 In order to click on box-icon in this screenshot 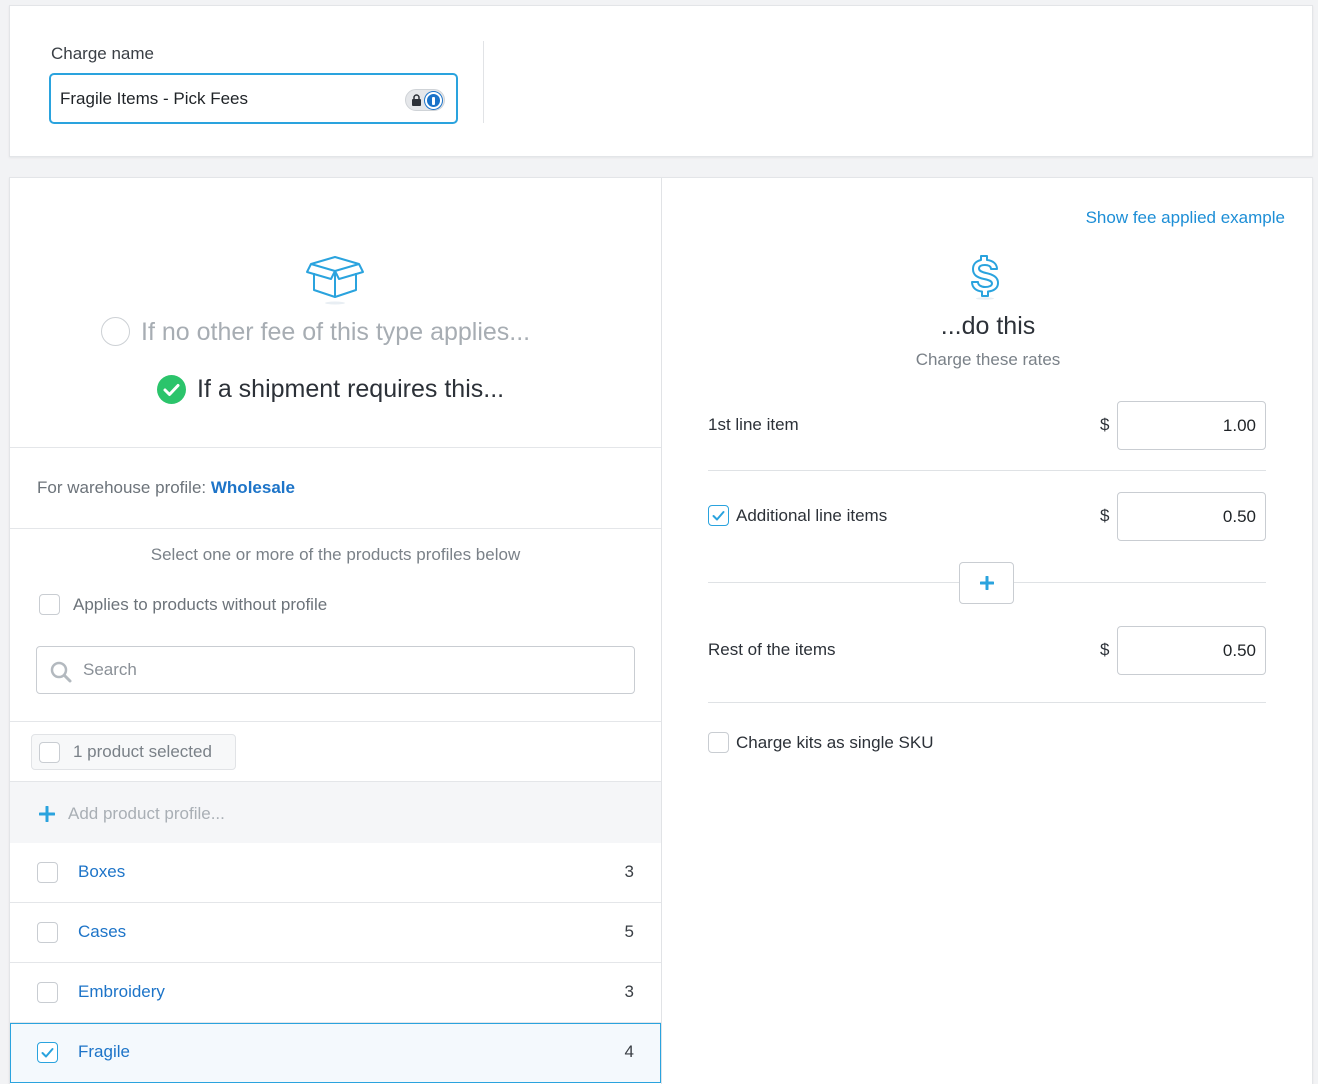, I will do `click(335, 280)`.